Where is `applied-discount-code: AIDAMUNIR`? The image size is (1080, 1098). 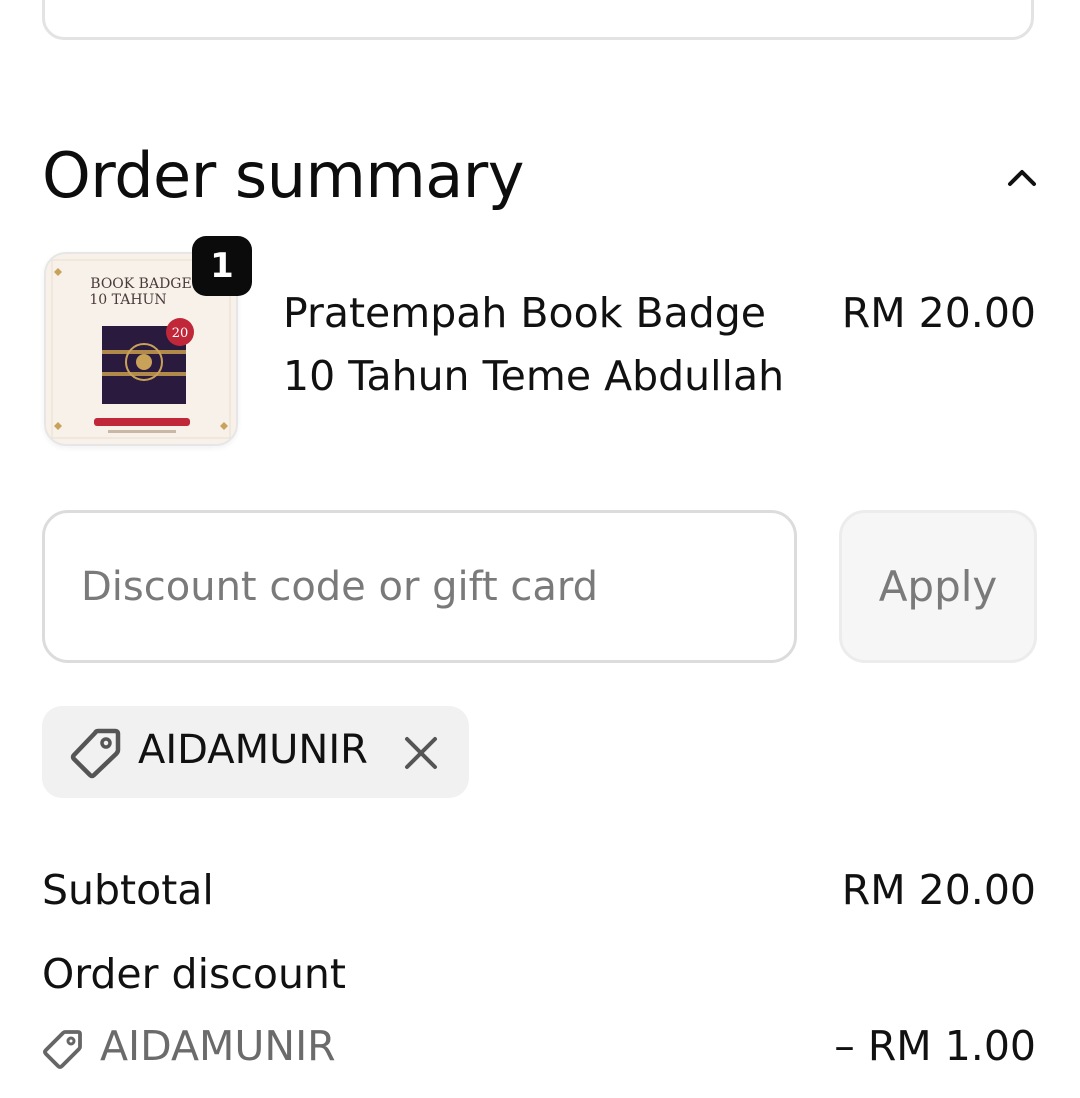
applied-discount-code: AIDAMUNIR is located at coordinates (253, 750).